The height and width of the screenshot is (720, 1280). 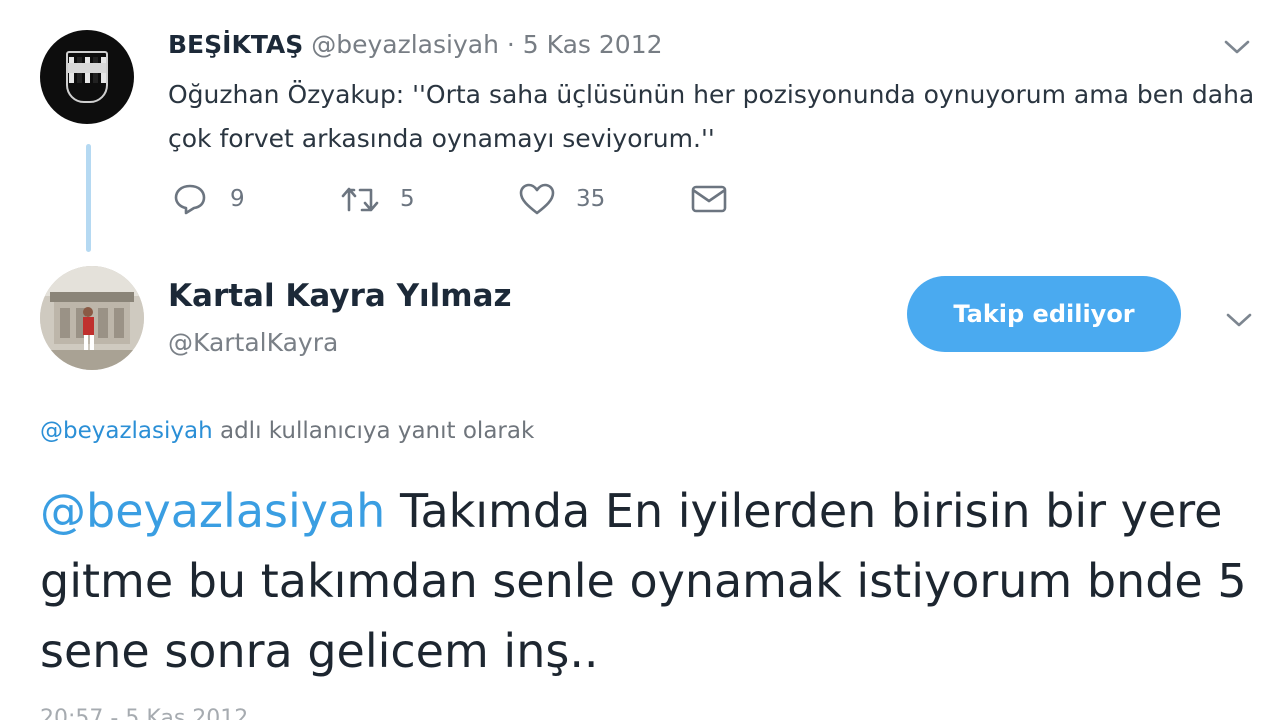 I want to click on reply-timestamp: 20:57 - 5 Kas 2012, so click(x=144, y=713).